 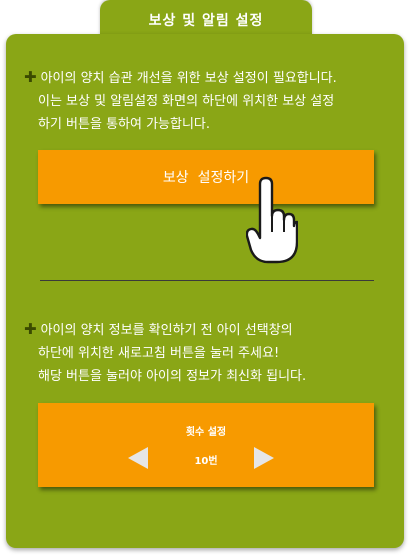 What do you see at coordinates (272, 220) in the screenshot?
I see `hand-pointer-icon` at bounding box center [272, 220].